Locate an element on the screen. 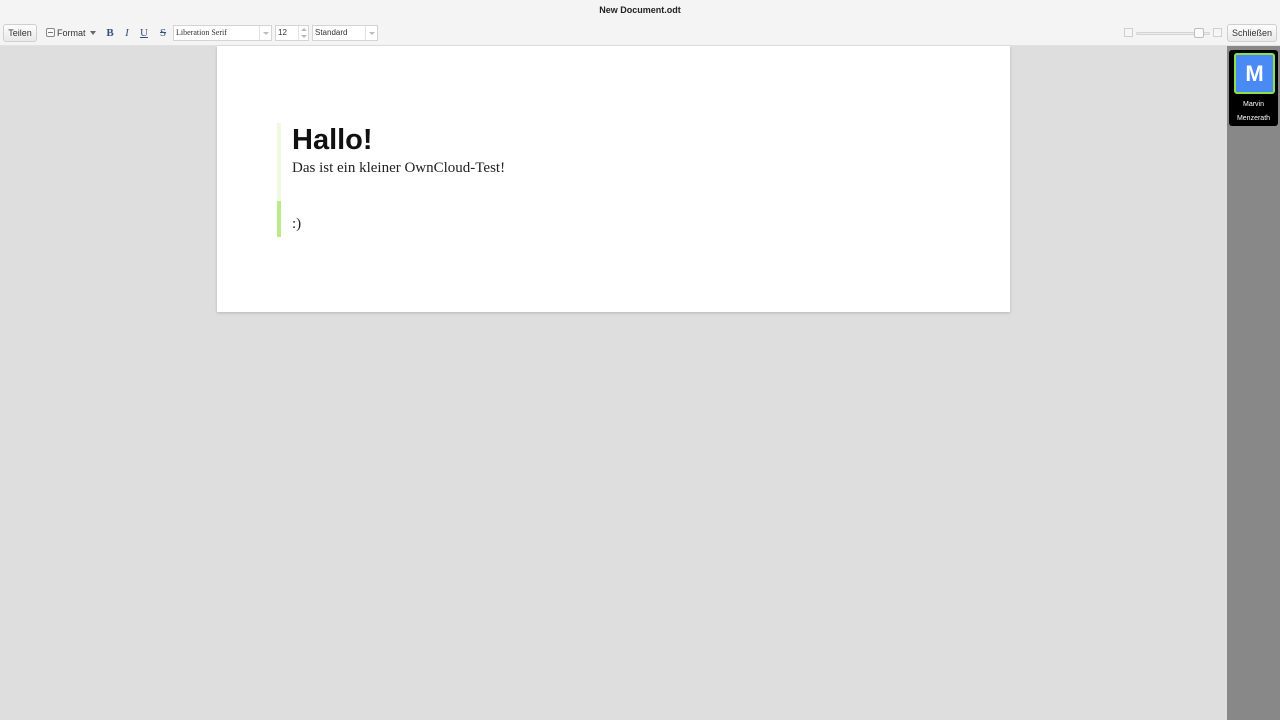  format-menu-button: Format is located at coordinates (71, 33).